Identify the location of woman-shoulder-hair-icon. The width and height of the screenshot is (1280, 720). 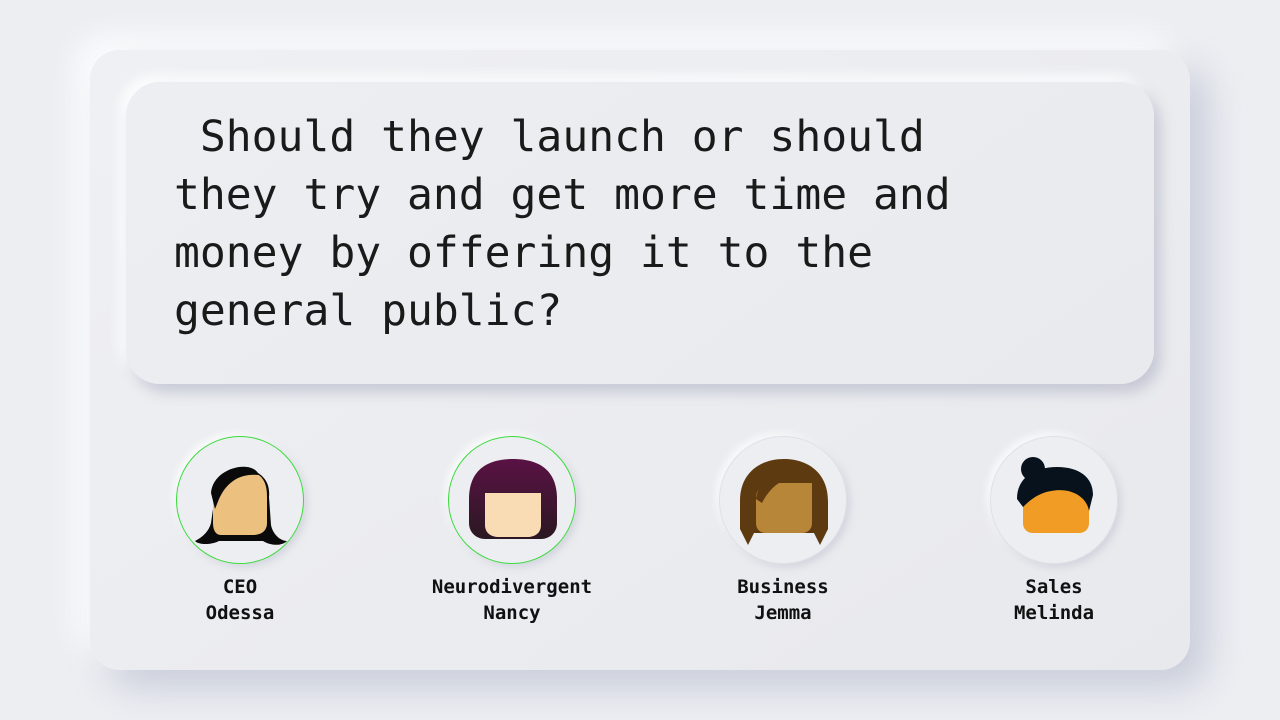
(784, 502).